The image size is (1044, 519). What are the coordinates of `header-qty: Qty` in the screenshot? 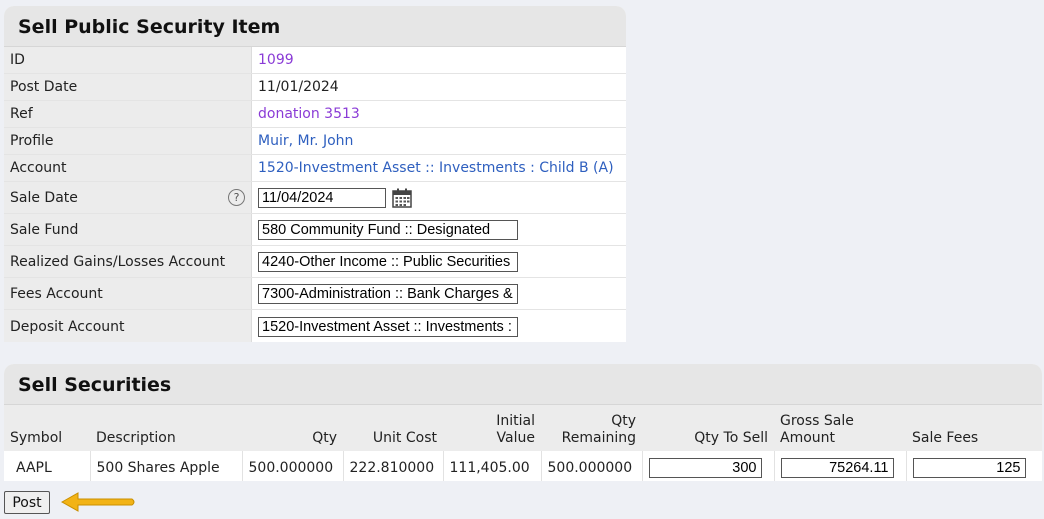 It's located at (292, 428).